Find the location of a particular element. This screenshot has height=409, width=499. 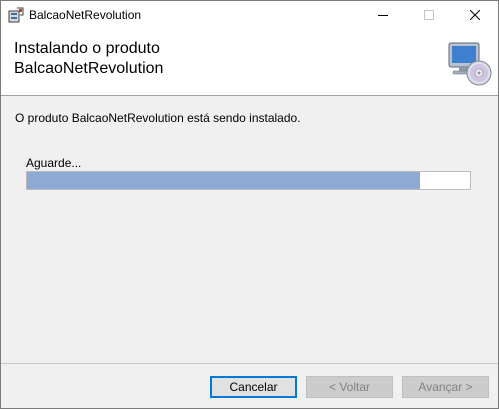

footer-divider is located at coordinates (249, 363).